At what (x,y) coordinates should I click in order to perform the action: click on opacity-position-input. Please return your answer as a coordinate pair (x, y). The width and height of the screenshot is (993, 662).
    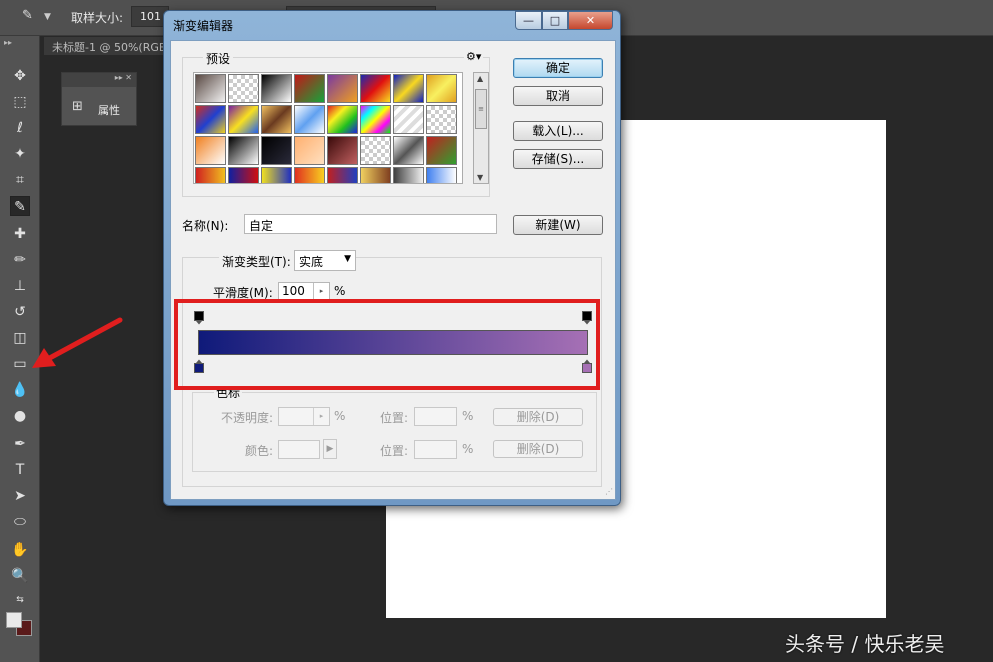
    Looking at the image, I should click on (435, 416).